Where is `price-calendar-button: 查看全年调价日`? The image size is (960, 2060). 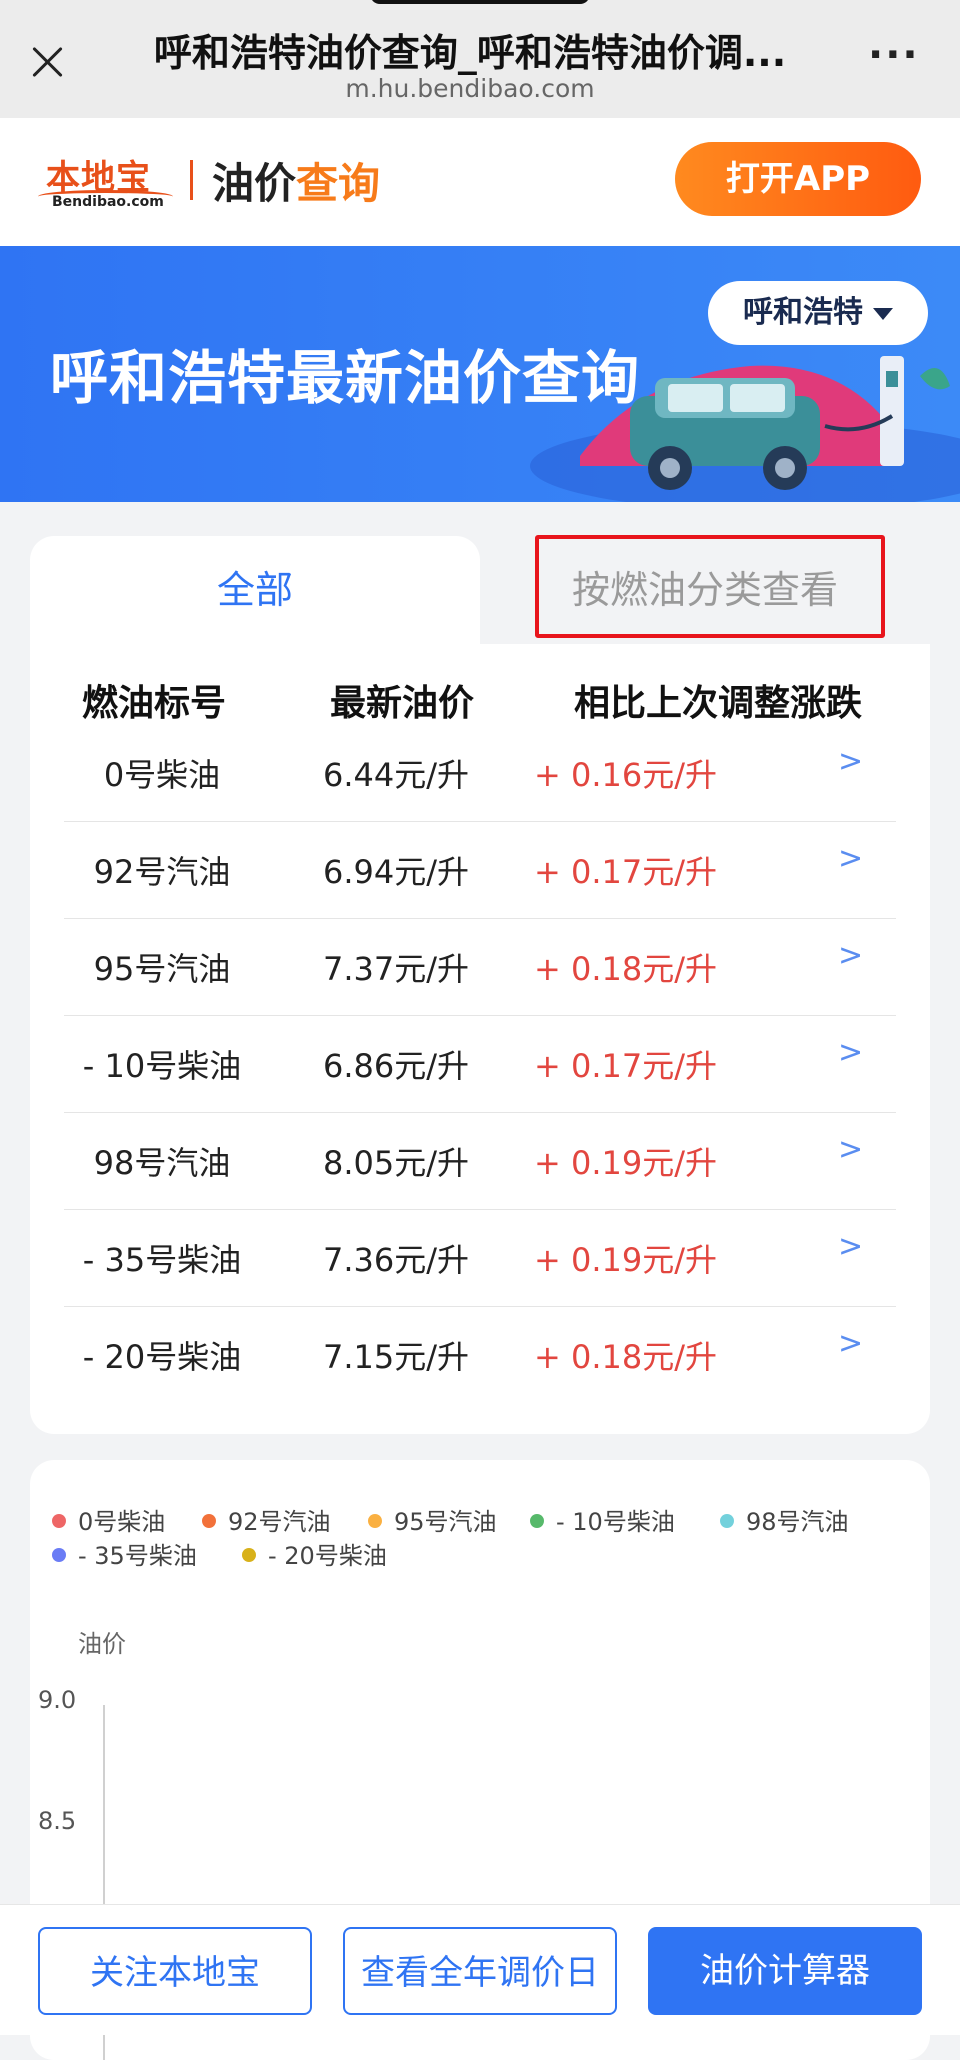
price-calendar-button: 查看全年调价日 is located at coordinates (480, 1971).